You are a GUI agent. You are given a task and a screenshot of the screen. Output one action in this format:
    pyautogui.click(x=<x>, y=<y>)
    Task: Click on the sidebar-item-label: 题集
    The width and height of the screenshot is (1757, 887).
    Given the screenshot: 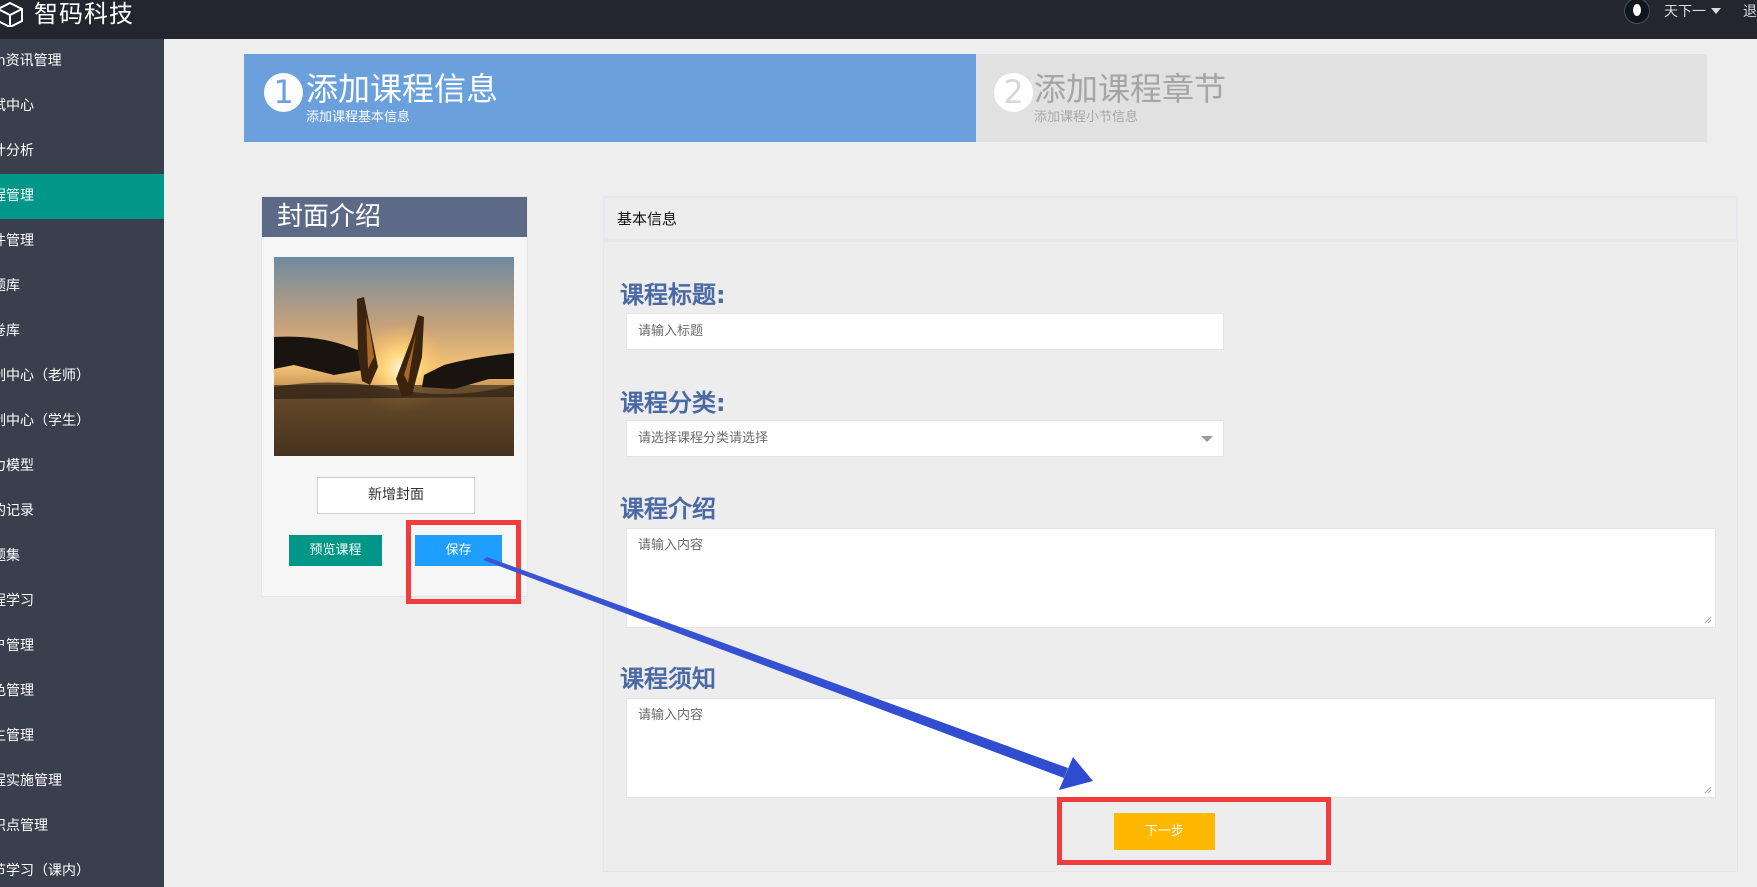 What is the action you would take?
    pyautogui.click(x=10, y=556)
    